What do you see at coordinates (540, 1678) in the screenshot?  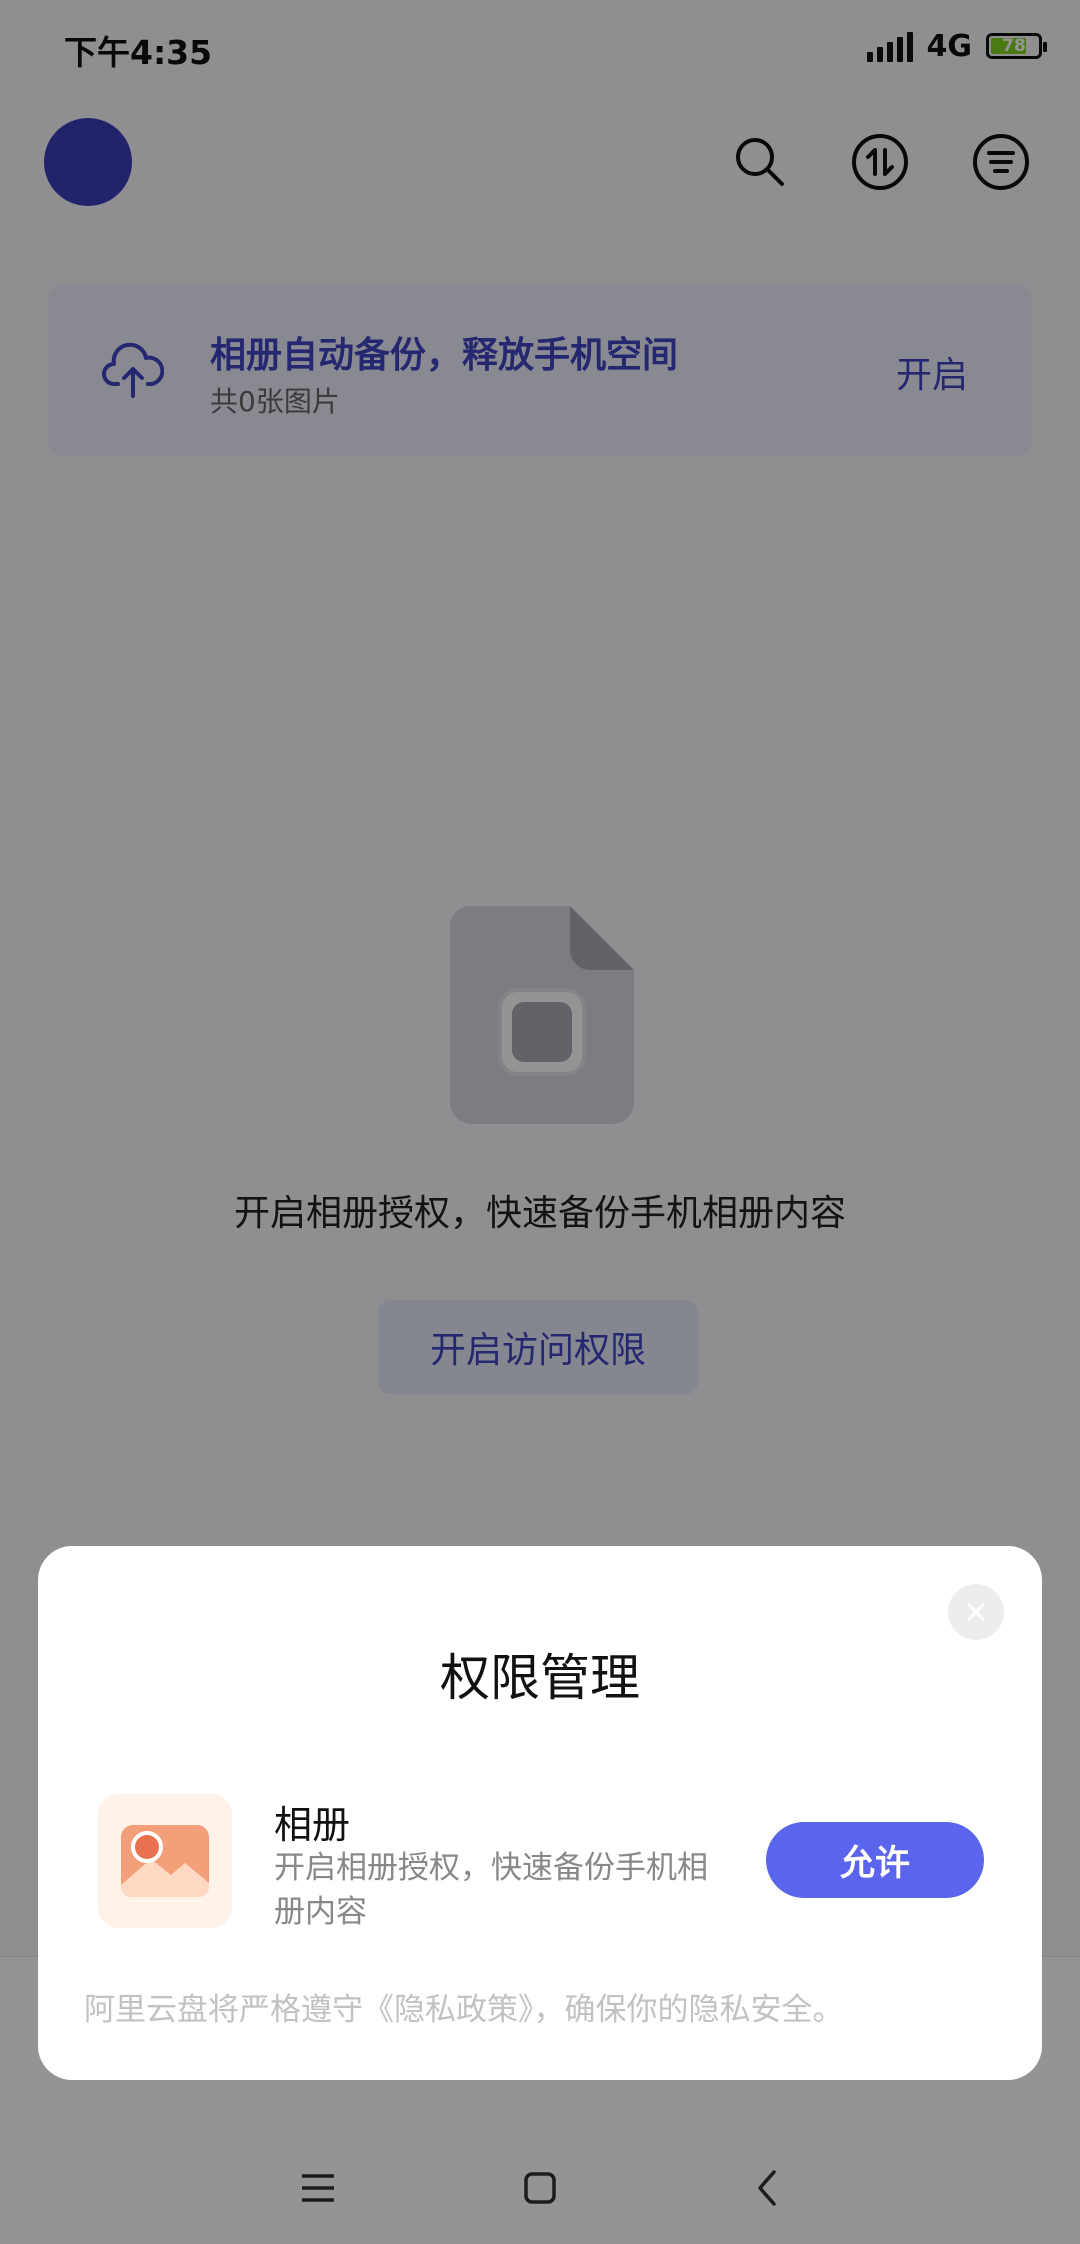 I see `dialog-title: 权限管理` at bounding box center [540, 1678].